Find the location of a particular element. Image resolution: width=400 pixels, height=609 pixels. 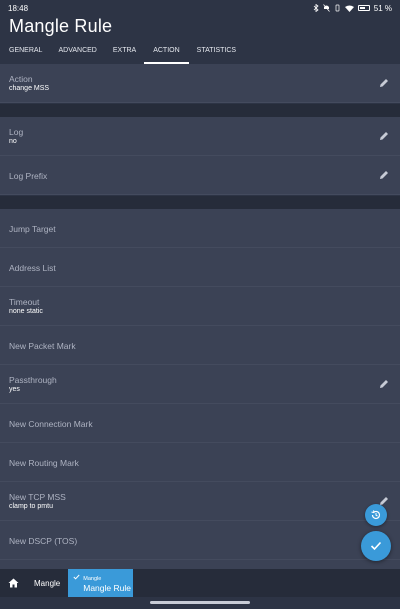

list-end is located at coordinates (200, 564).